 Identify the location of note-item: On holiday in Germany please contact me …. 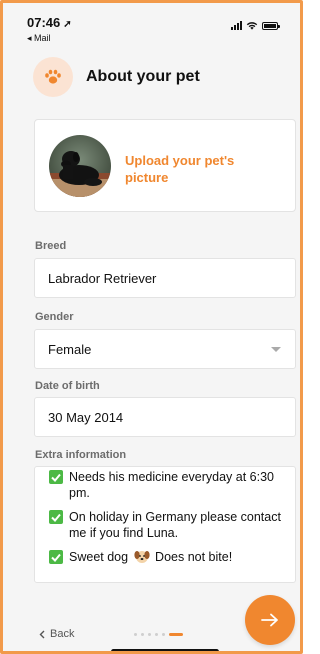
(167, 525).